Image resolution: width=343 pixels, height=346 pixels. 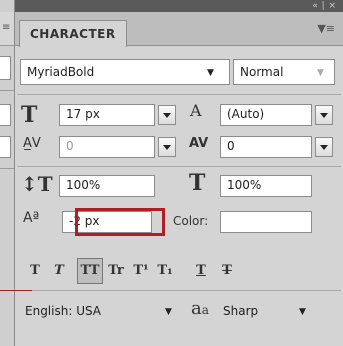 What do you see at coordinates (196, 308) in the screenshot?
I see `anti-alias-icon-letter: a` at bounding box center [196, 308].